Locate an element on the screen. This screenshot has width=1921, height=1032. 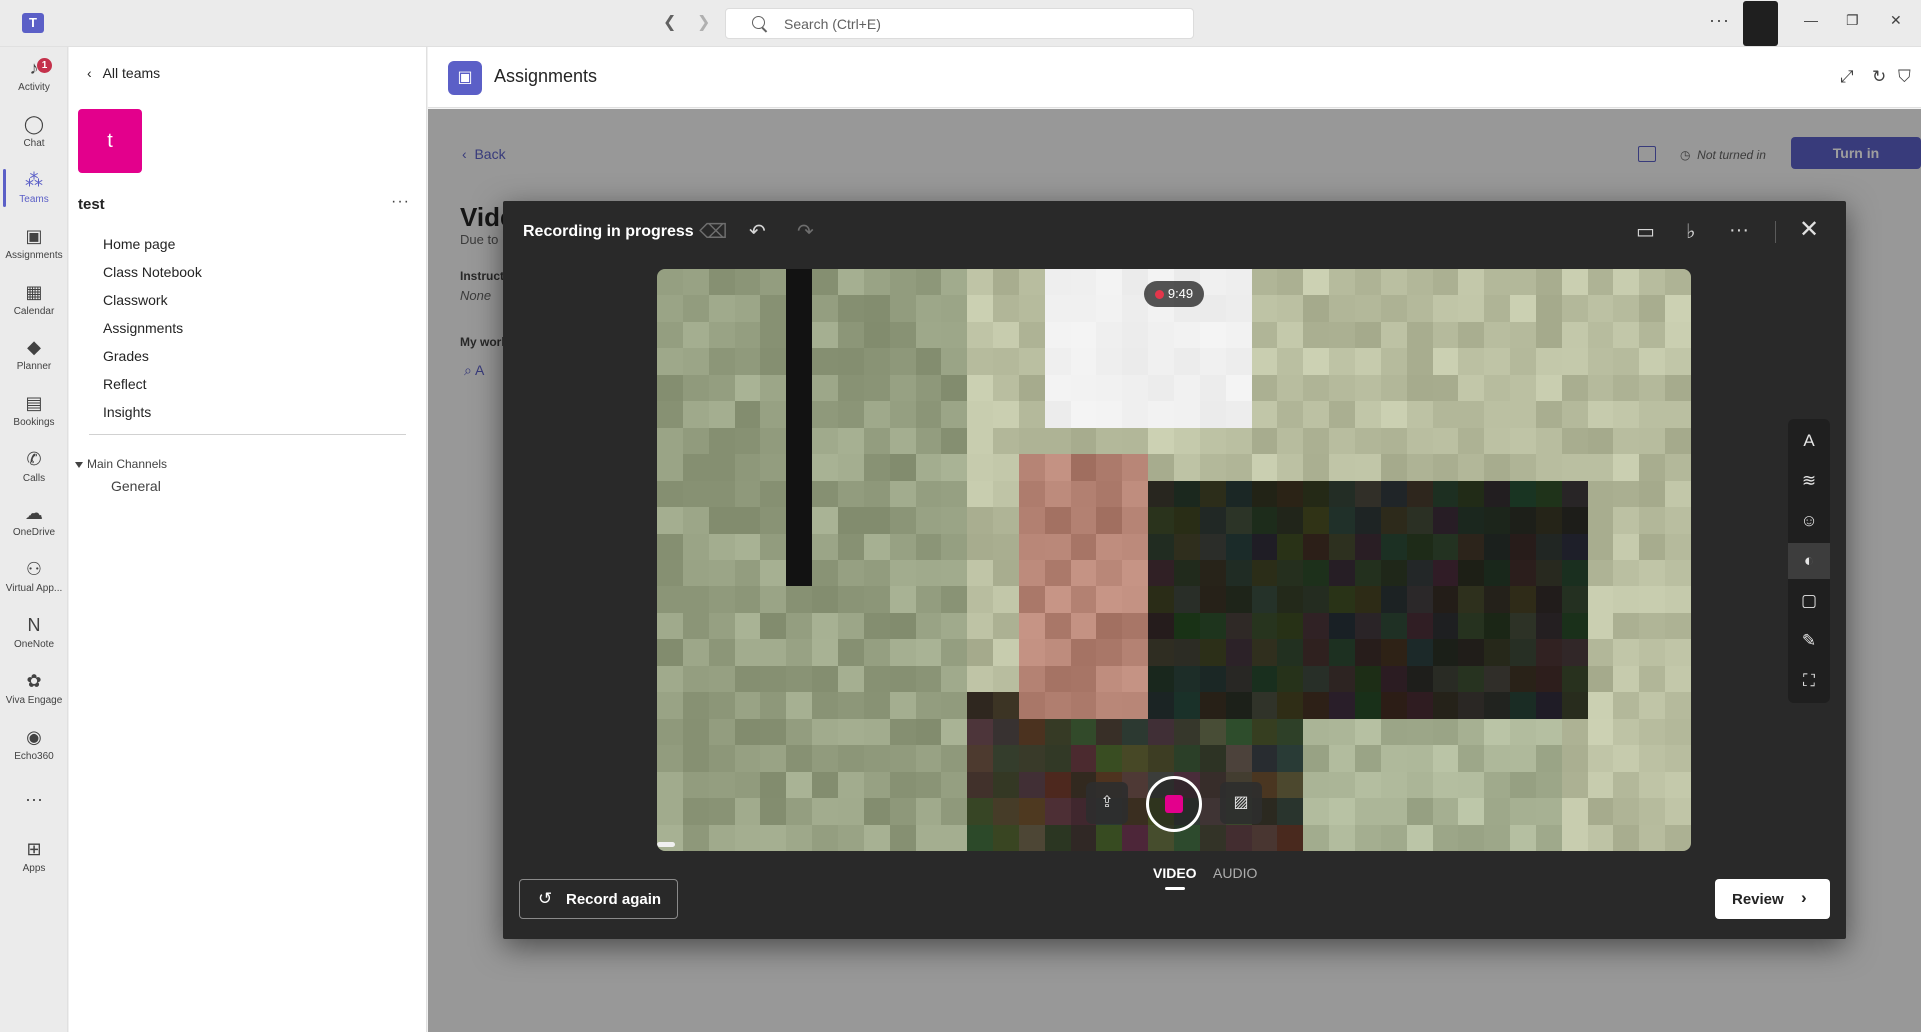
team-more-button: ··· is located at coordinates (400, 202).